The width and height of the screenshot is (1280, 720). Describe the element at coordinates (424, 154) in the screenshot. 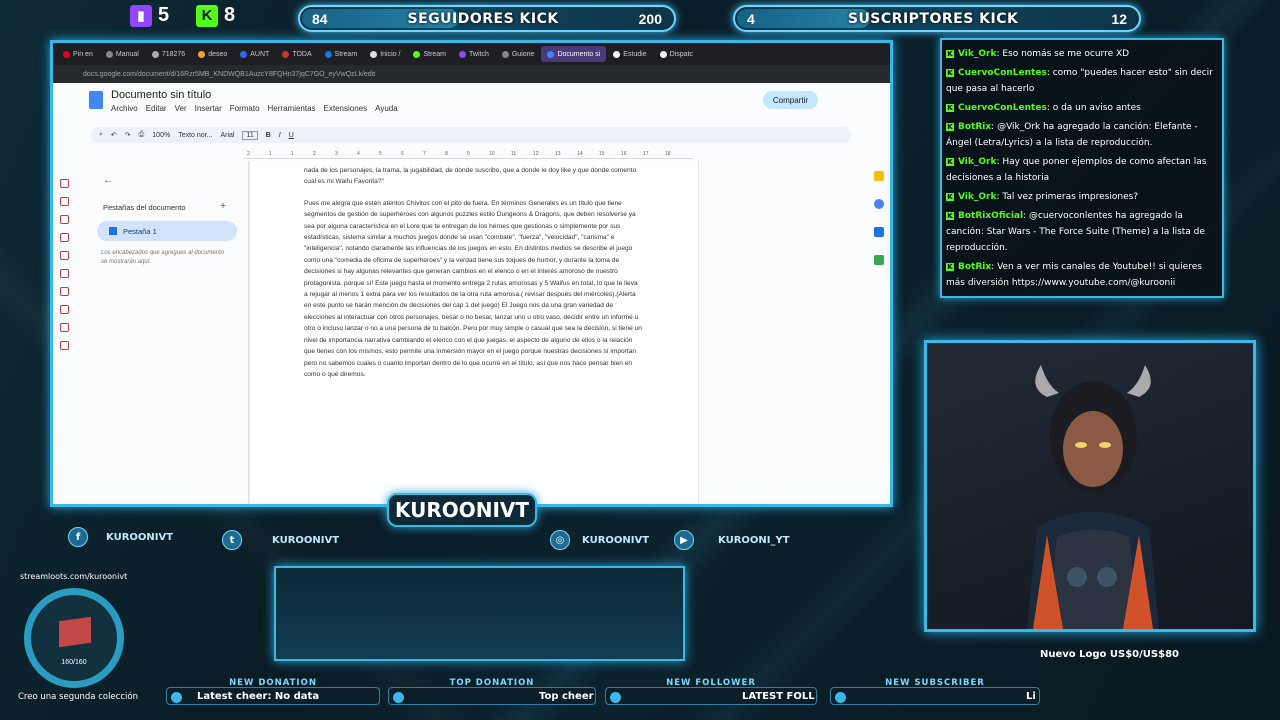

I see `ruler-tick: 7` at that location.